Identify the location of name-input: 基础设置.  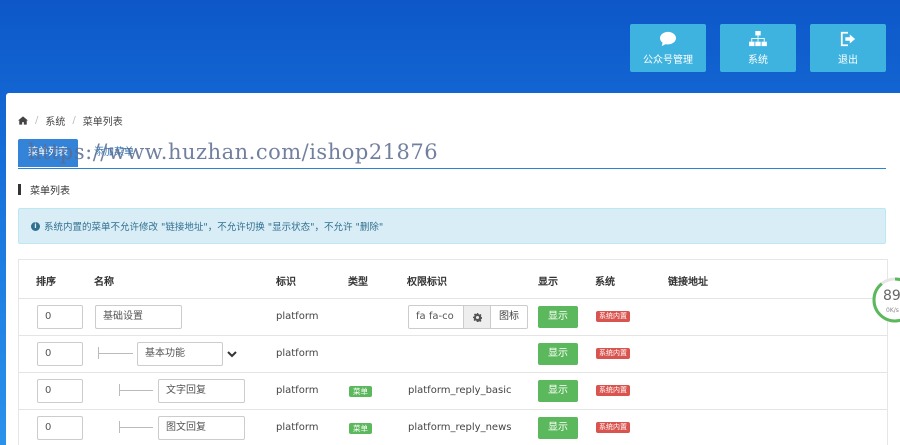
(138, 317).